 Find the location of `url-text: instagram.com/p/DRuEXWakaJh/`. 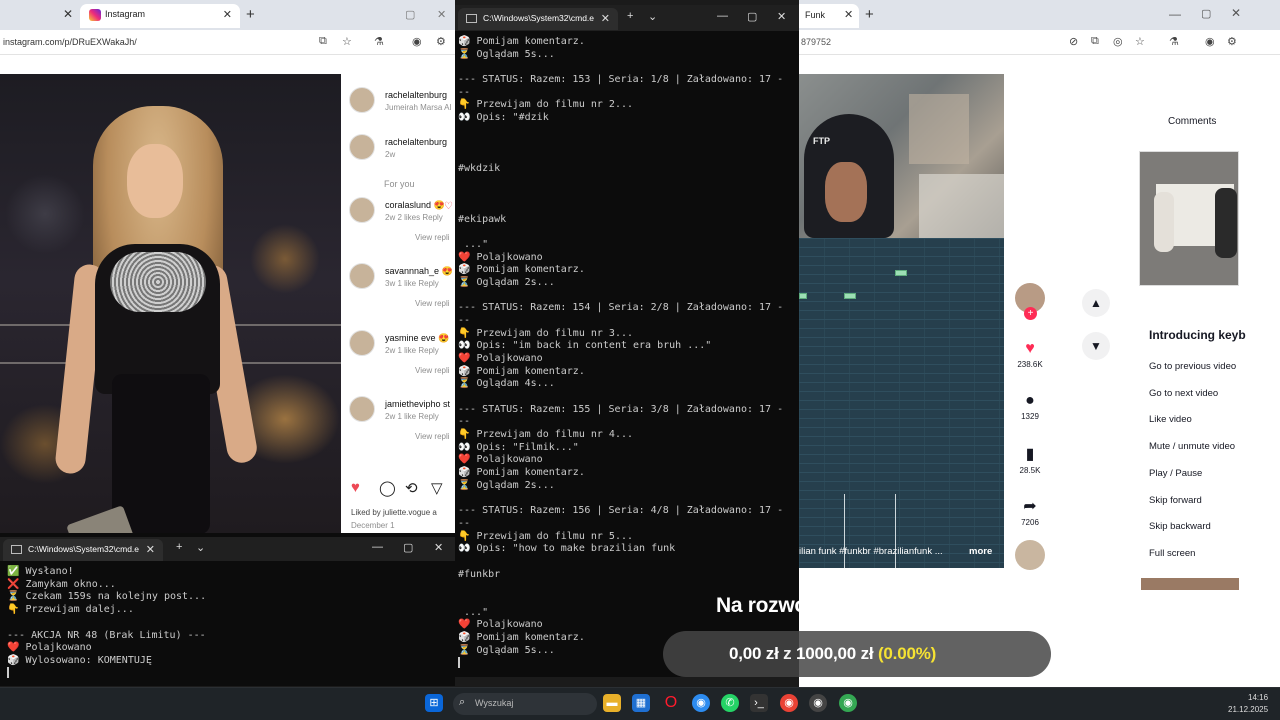

url-text: instagram.com/p/DRuEXWakaJh/ is located at coordinates (70, 42).